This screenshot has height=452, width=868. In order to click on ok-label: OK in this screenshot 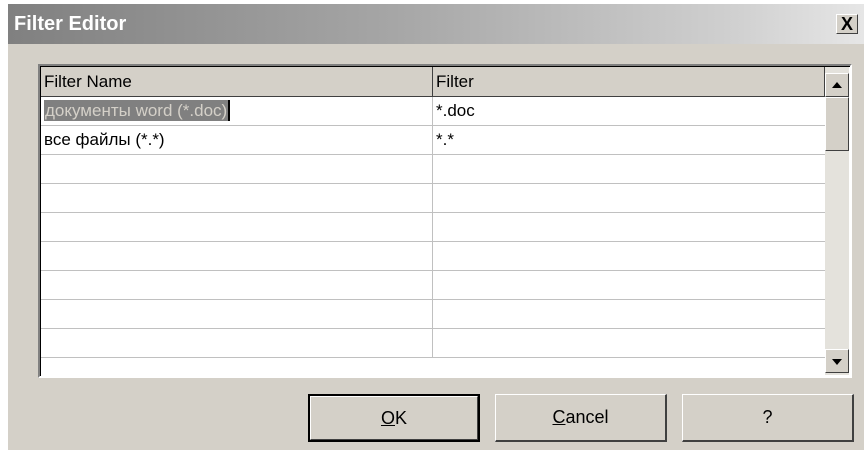, I will do `click(394, 418)`.